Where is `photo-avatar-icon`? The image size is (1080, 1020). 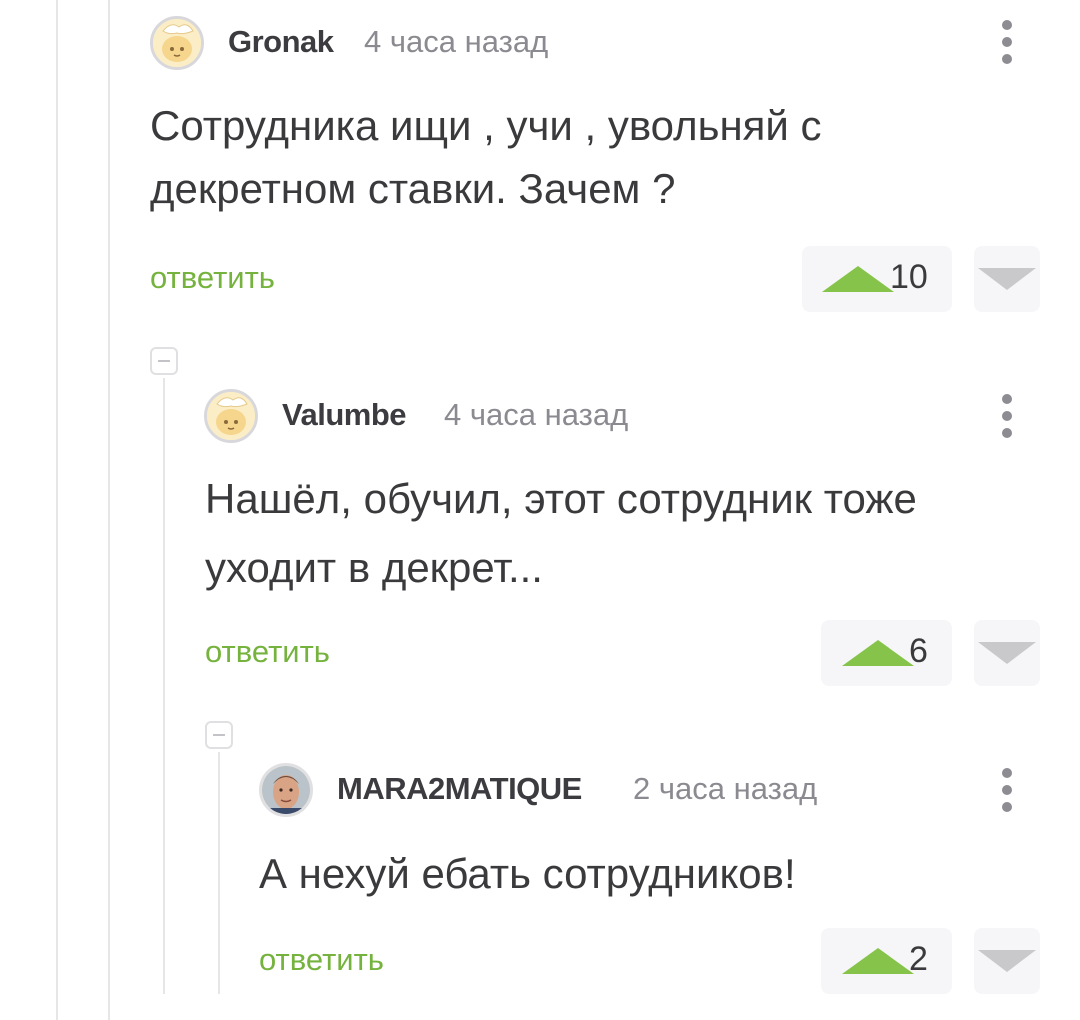 photo-avatar-icon is located at coordinates (286, 790).